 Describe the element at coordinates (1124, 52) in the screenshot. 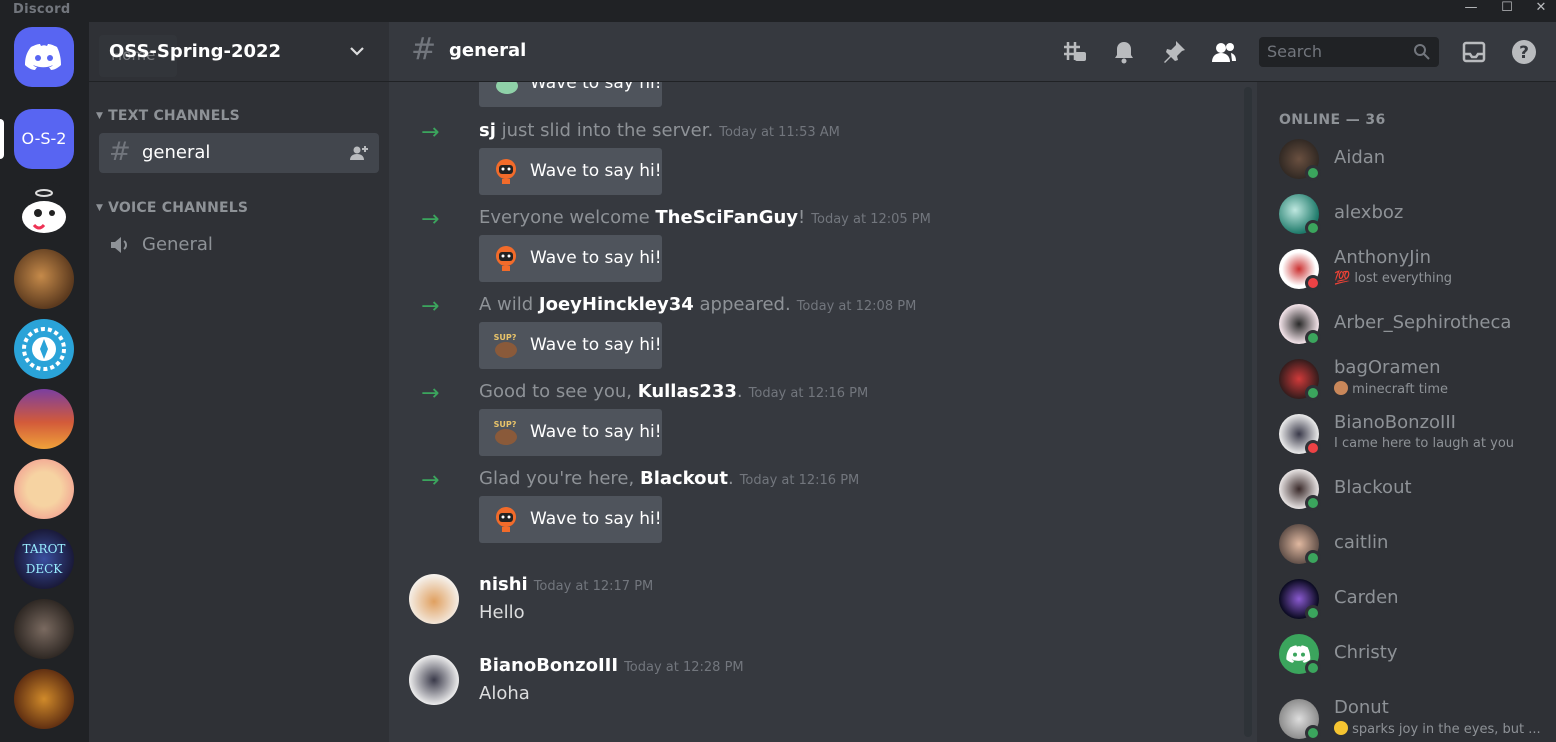

I see `bell-icon` at that location.